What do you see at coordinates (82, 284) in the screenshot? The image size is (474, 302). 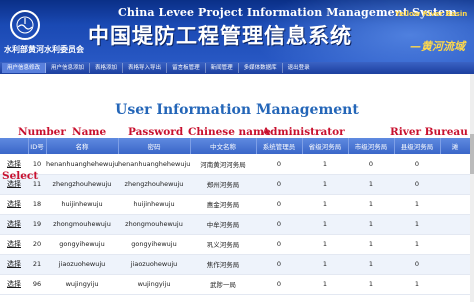 I see `cell-name: wujingyiju` at bounding box center [82, 284].